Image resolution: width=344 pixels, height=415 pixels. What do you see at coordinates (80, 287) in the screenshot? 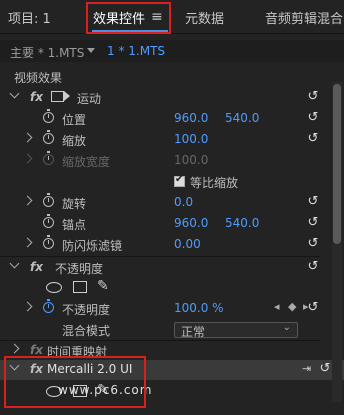
I see `rectangle-mask-icon` at bounding box center [80, 287].